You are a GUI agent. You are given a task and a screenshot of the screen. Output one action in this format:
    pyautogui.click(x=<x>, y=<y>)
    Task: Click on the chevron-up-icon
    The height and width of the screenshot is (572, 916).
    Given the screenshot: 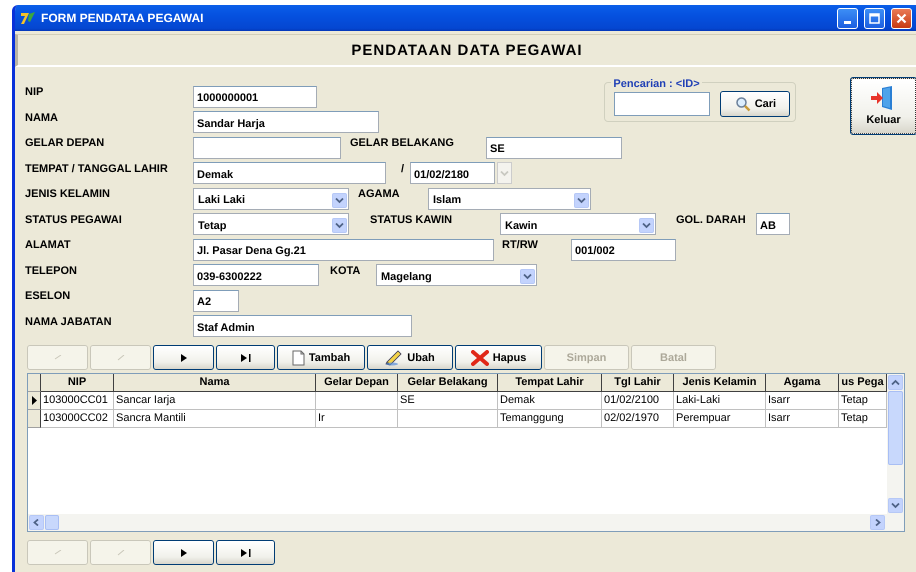 What is the action you would take?
    pyautogui.click(x=895, y=382)
    